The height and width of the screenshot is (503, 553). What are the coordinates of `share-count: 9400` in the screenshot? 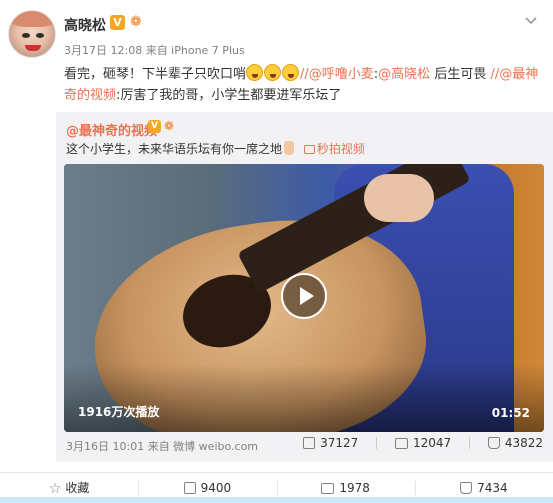 It's located at (216, 488).